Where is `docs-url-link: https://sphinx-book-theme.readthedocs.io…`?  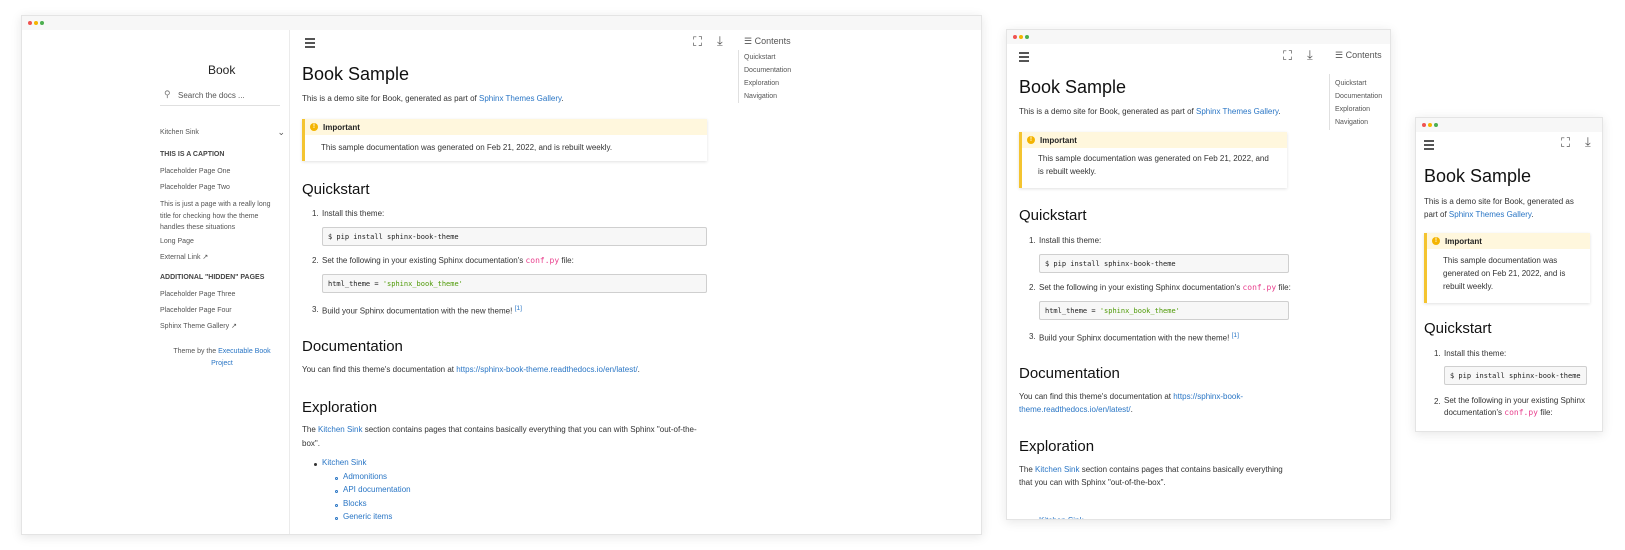
docs-url-link: https://sphinx-book-theme.readthedocs.io… is located at coordinates (546, 369).